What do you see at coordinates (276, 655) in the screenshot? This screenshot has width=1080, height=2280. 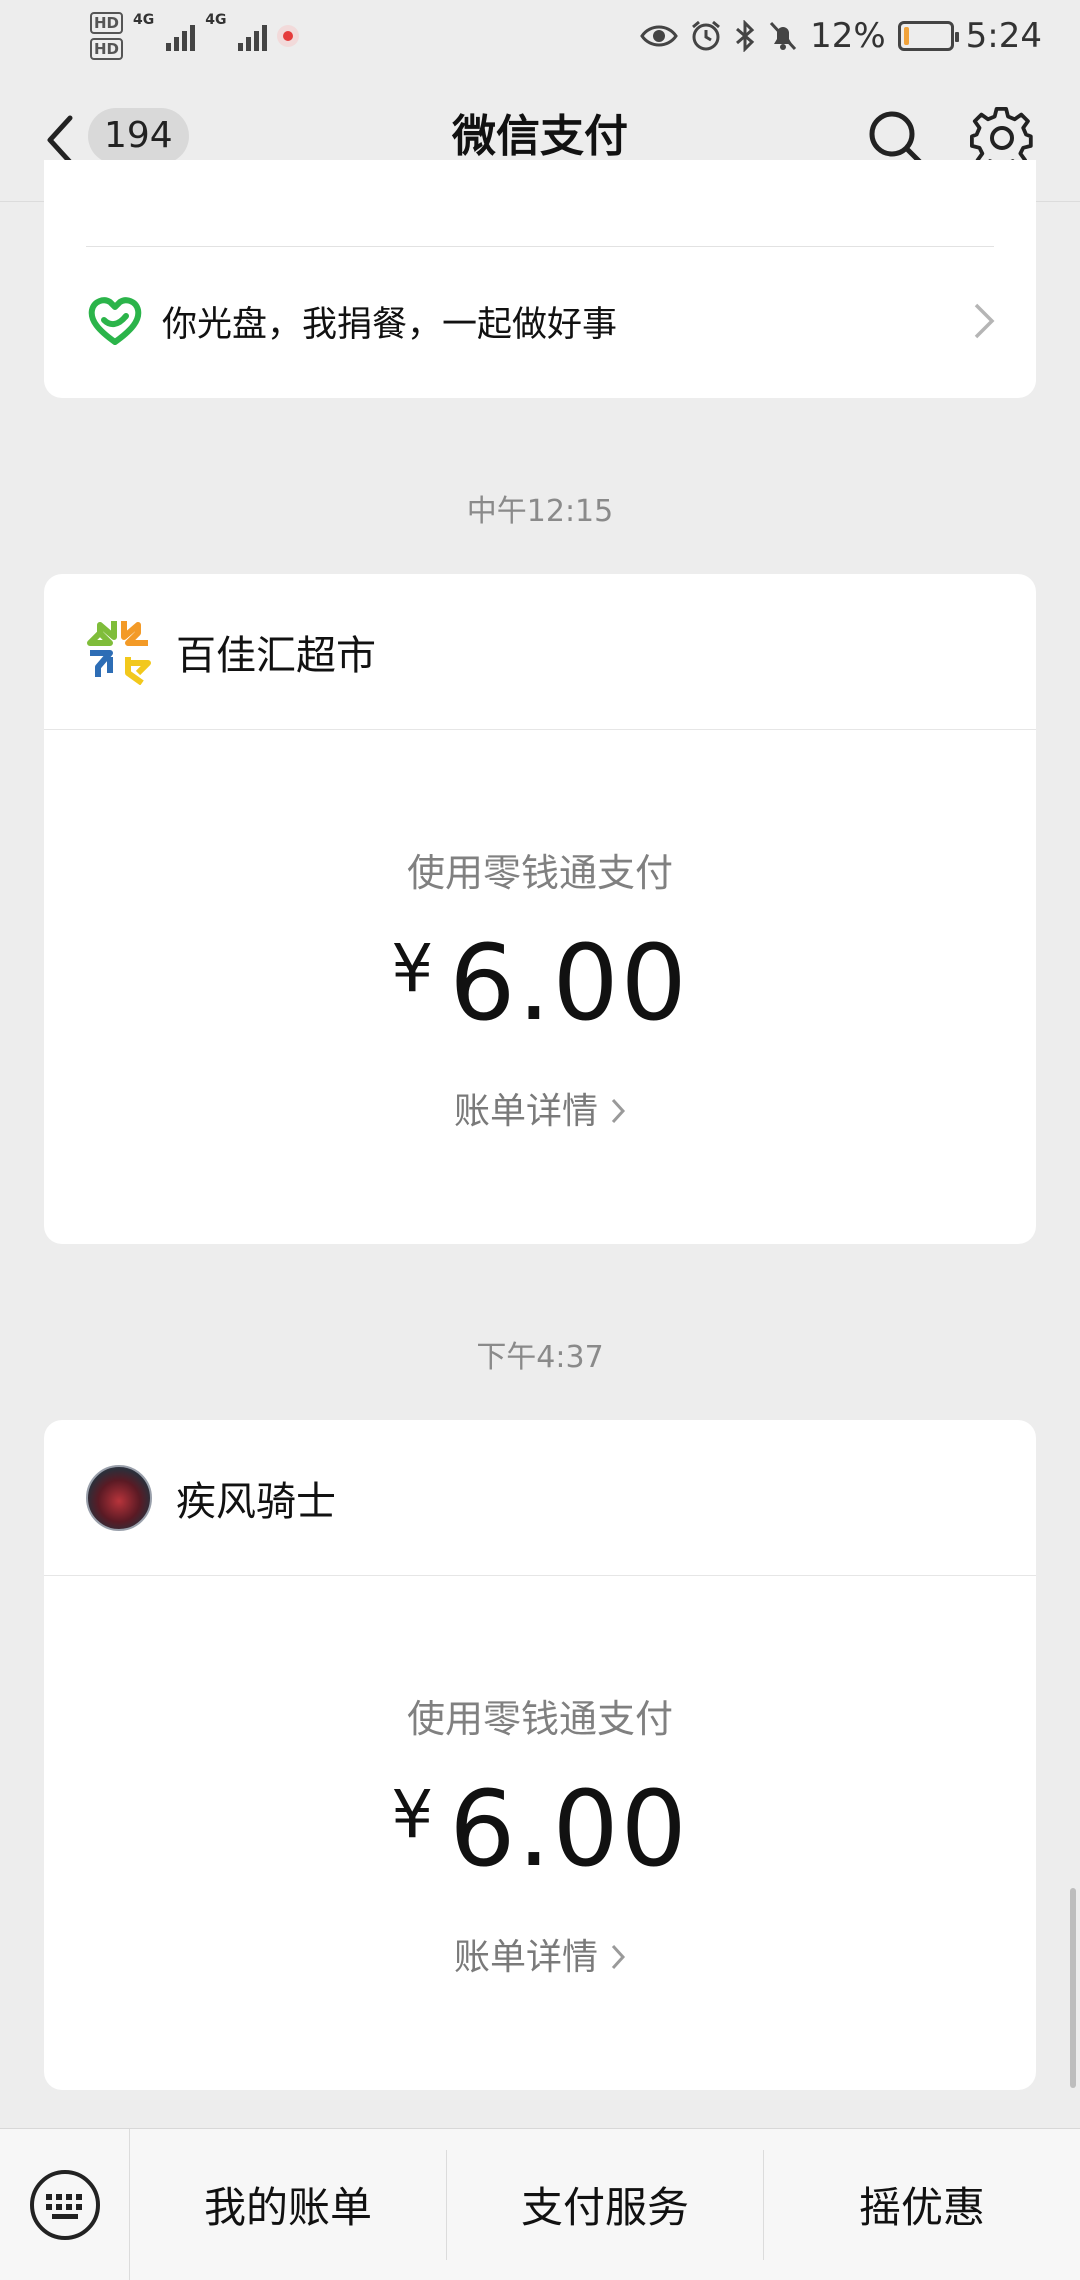 I see `merchant-name: 百佳汇超市` at bounding box center [276, 655].